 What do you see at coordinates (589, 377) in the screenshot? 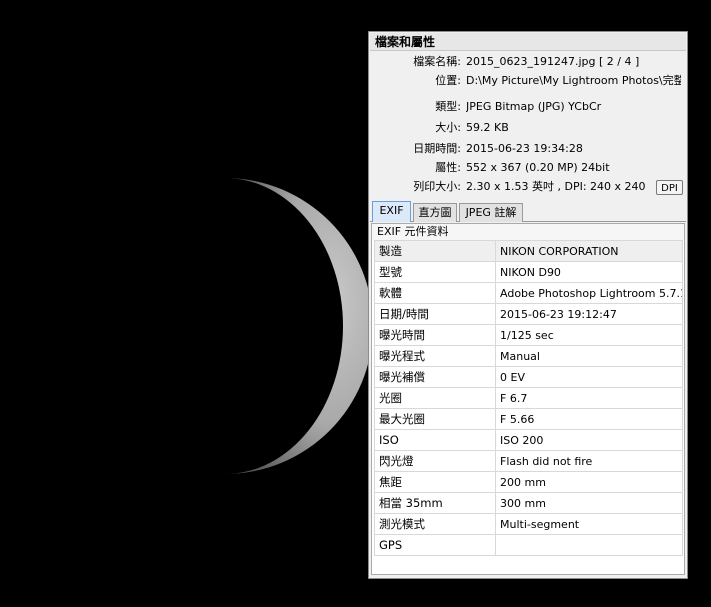
I see `exif-value: 0 EV` at bounding box center [589, 377].